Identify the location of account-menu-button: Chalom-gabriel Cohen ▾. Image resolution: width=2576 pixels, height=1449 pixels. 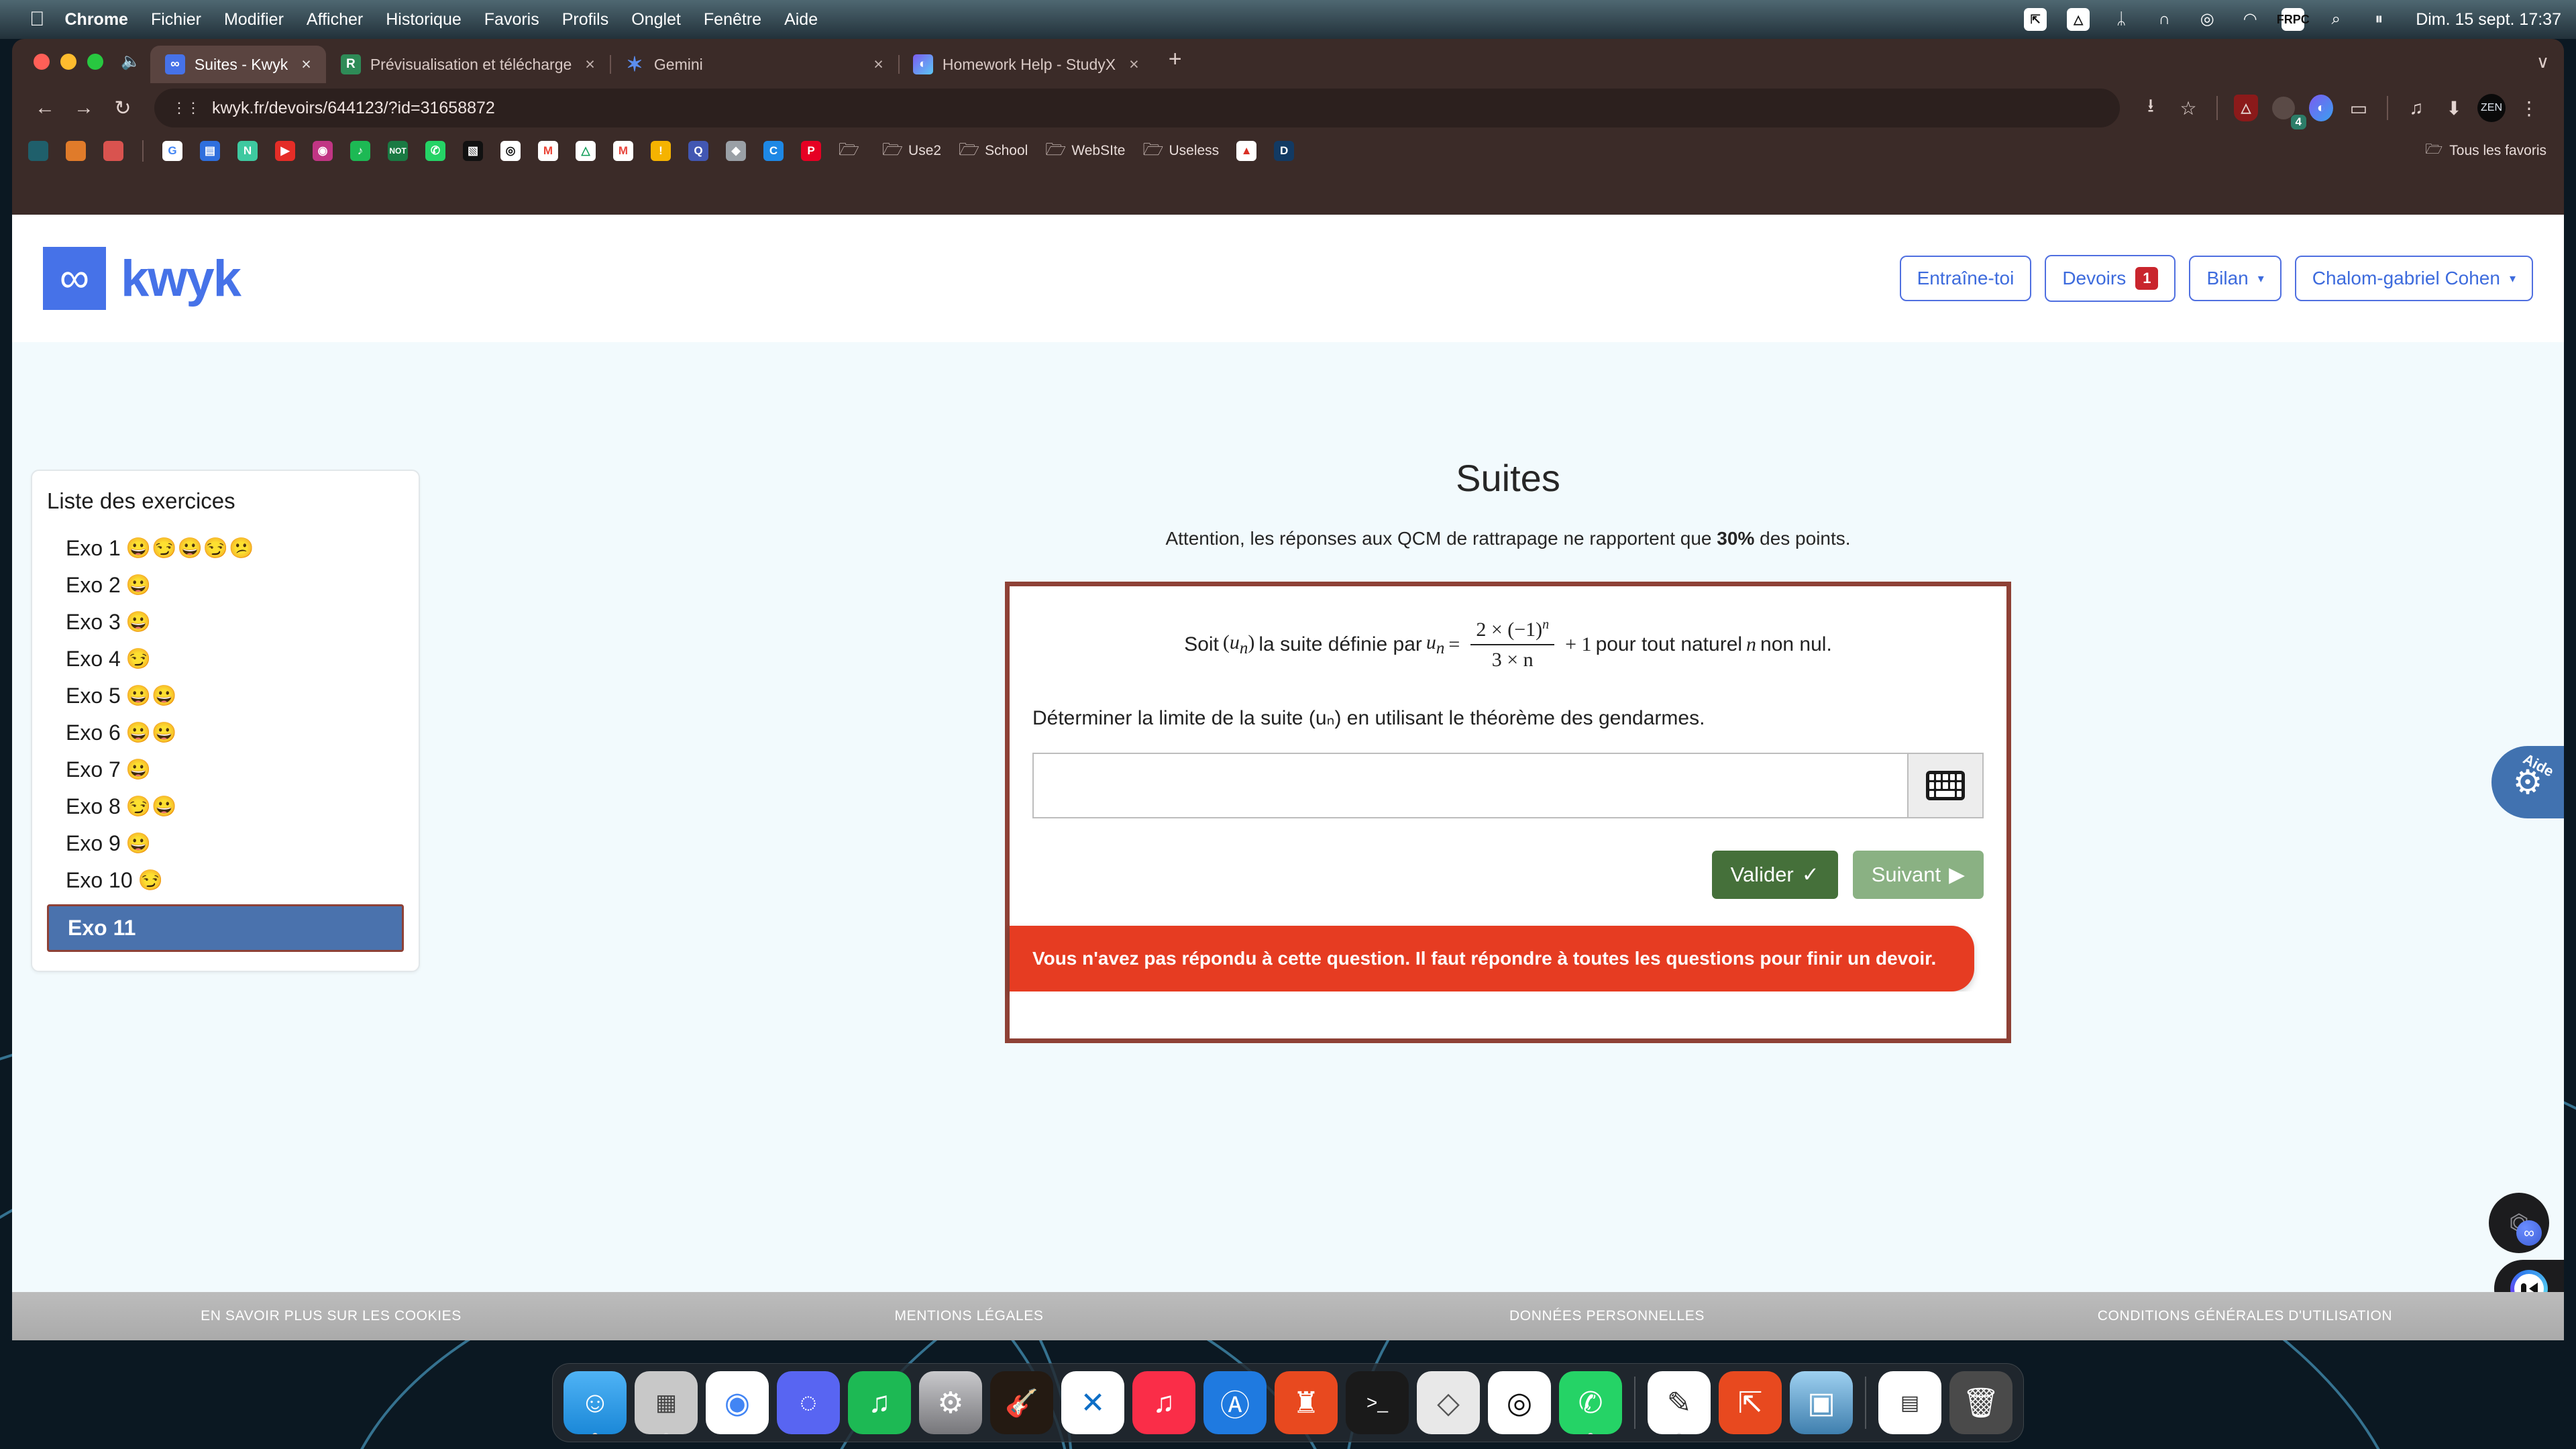
(2413, 278).